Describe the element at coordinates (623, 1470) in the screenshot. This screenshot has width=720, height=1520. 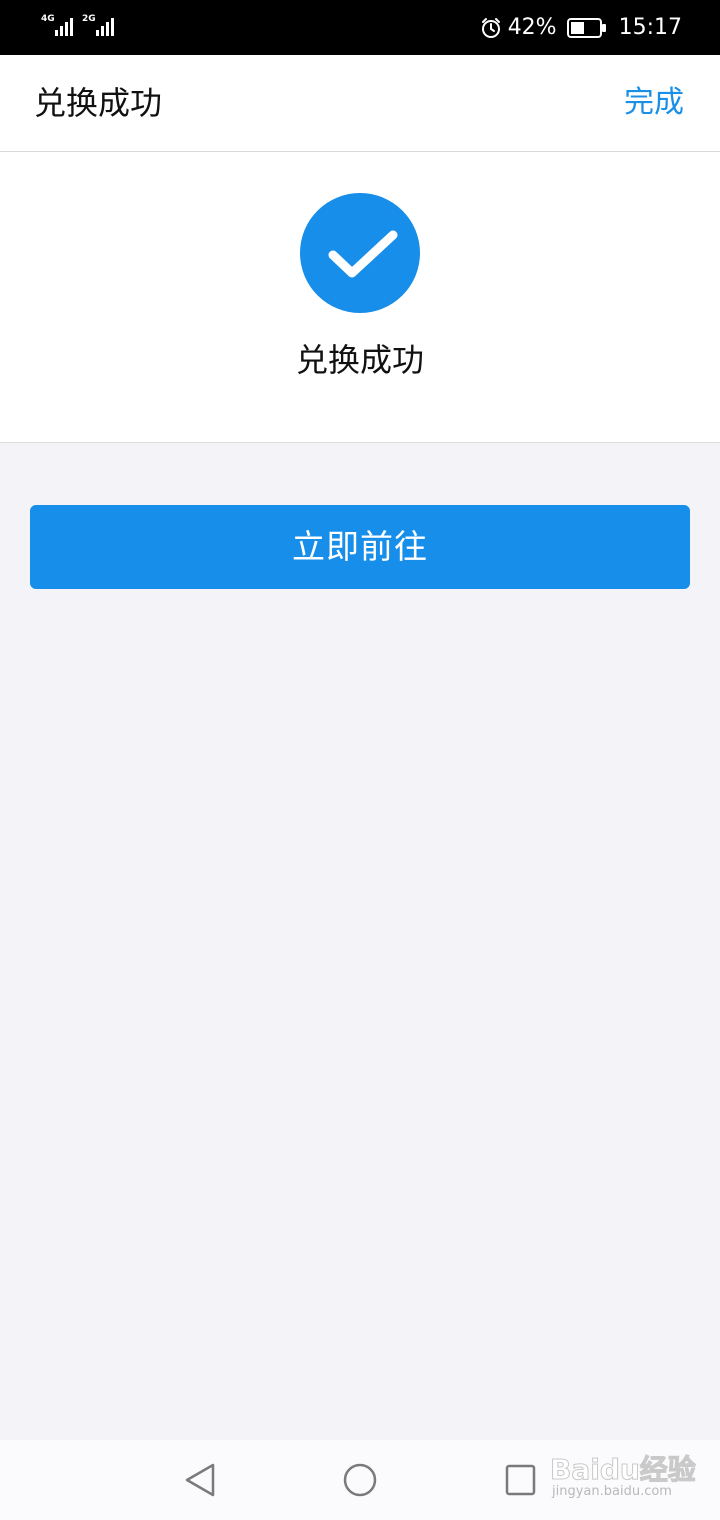
I see `watermark-brand: Baidu经验` at that location.